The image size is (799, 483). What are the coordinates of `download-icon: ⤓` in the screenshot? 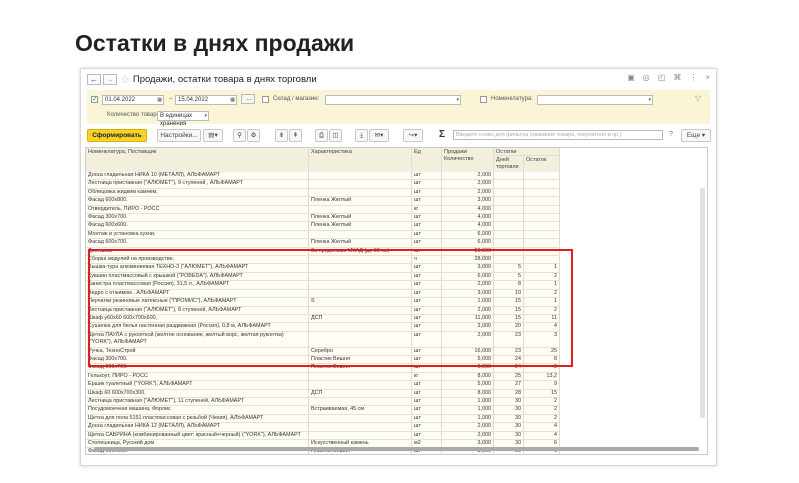 It's located at (361, 135).